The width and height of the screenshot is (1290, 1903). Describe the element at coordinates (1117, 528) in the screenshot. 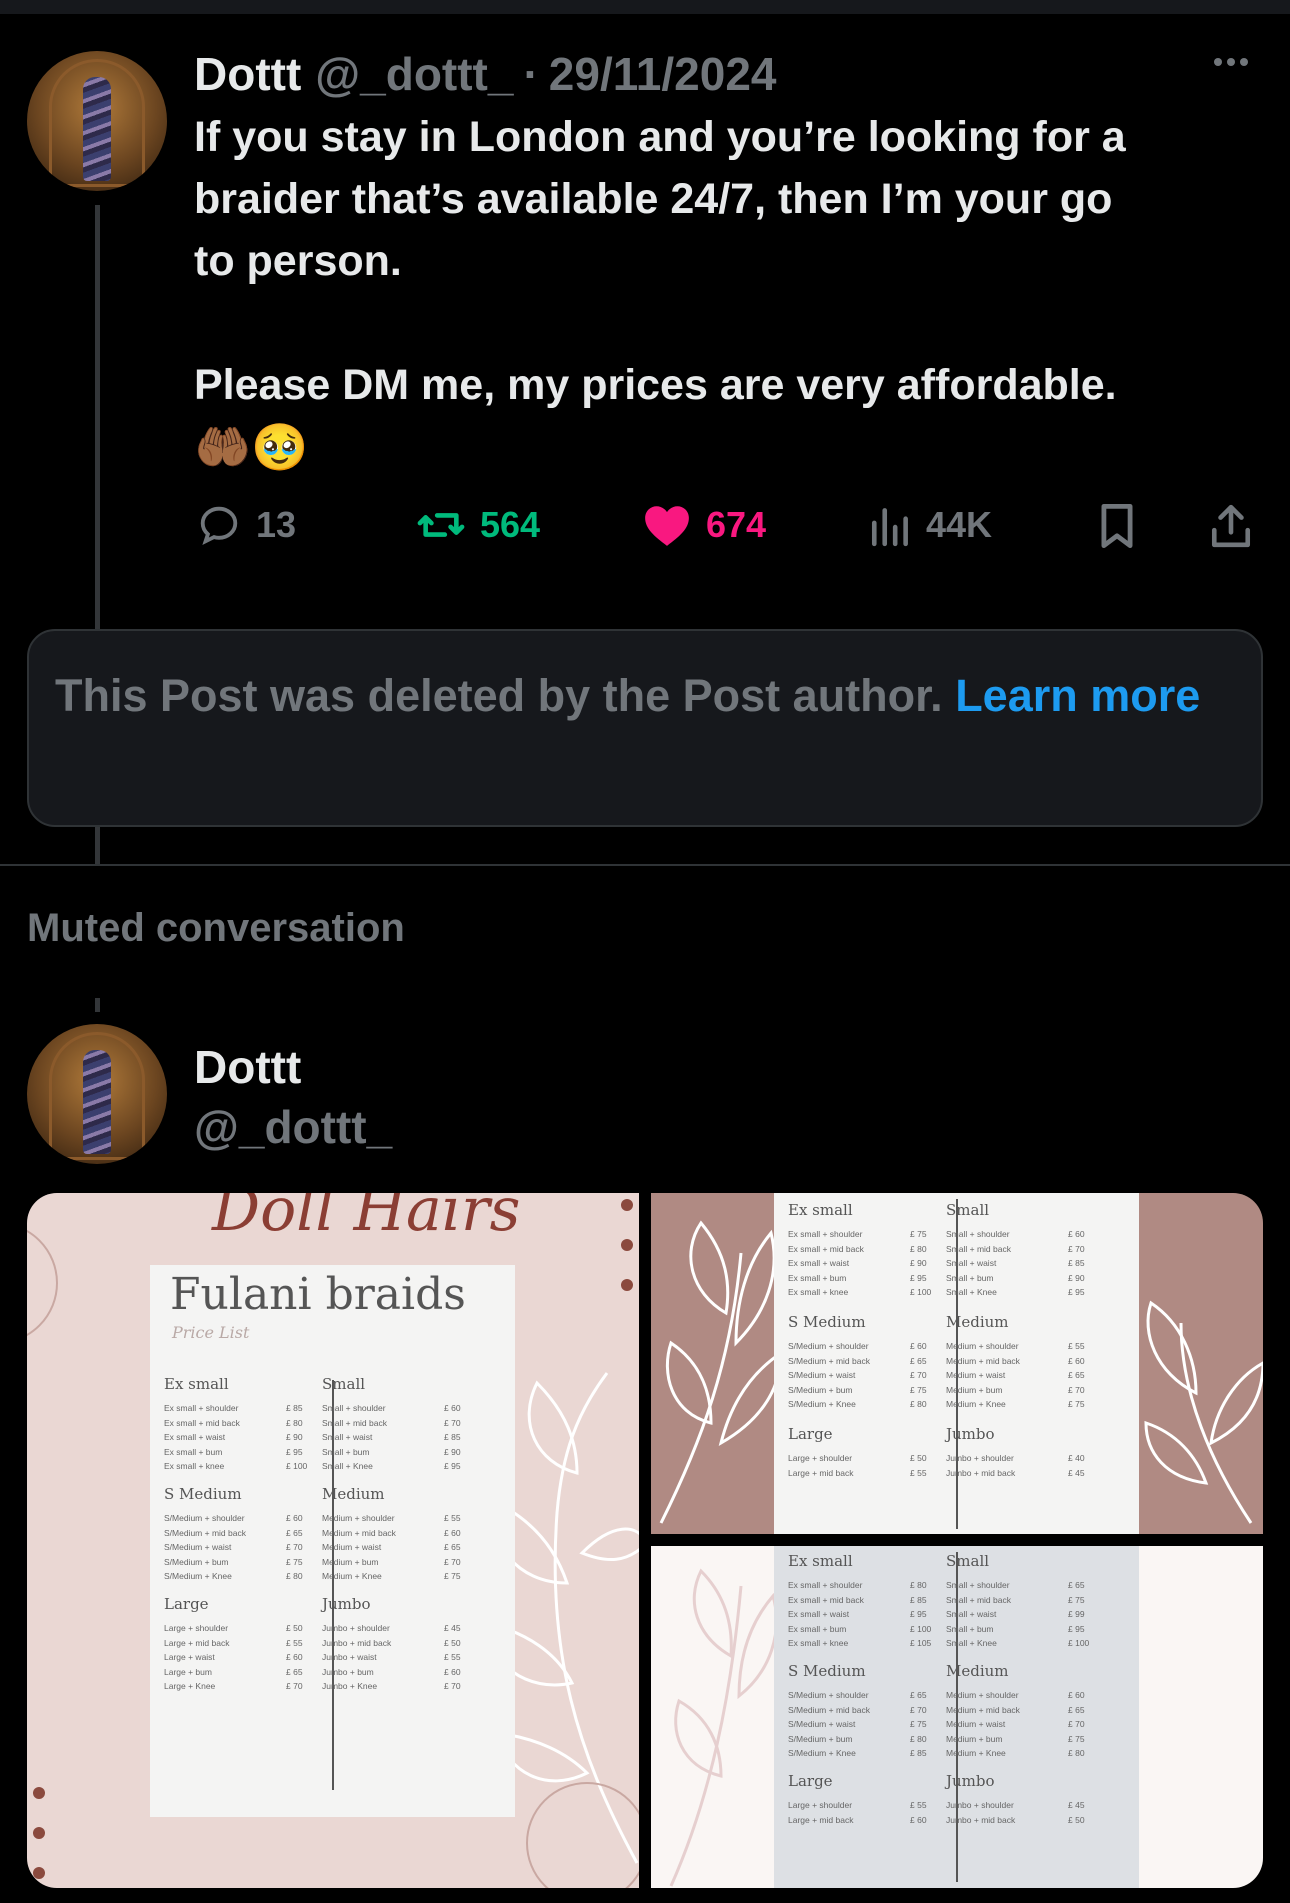

I see `bookmark-button` at that location.